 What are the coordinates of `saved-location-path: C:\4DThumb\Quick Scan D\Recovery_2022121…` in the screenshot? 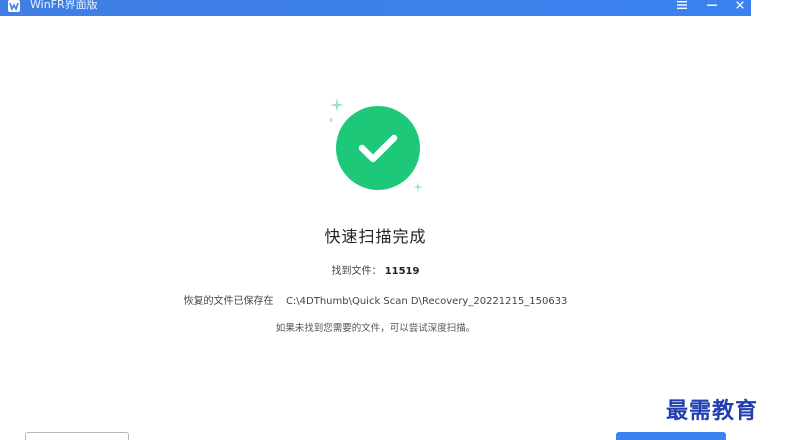 It's located at (426, 301).